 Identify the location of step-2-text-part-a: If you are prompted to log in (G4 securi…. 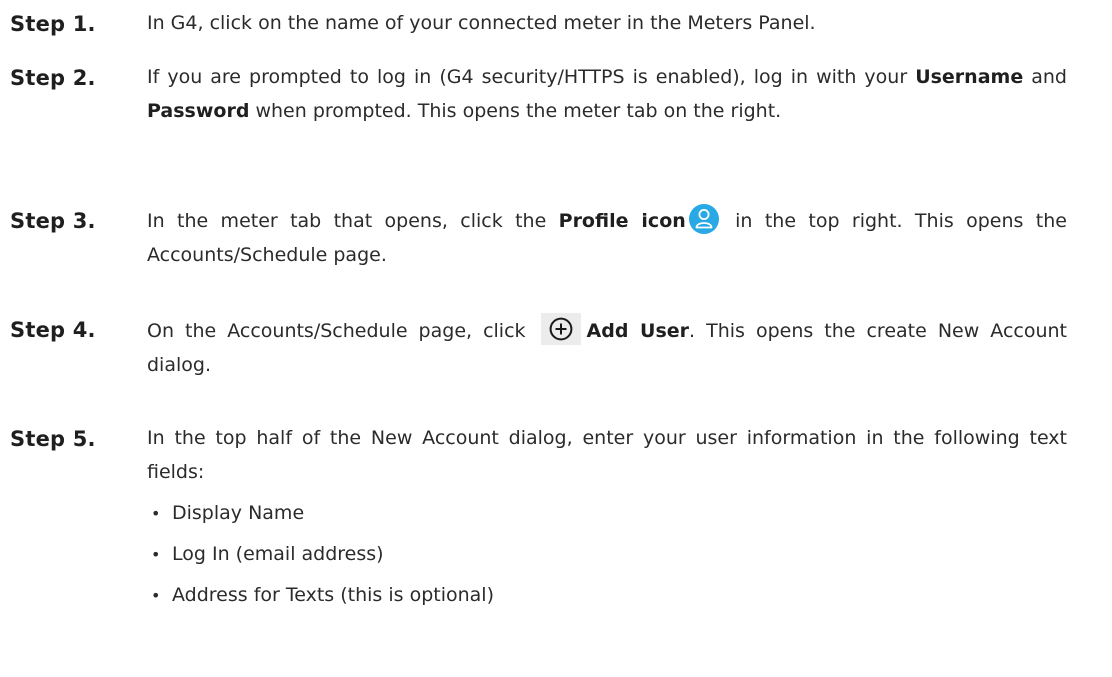
(531, 77).